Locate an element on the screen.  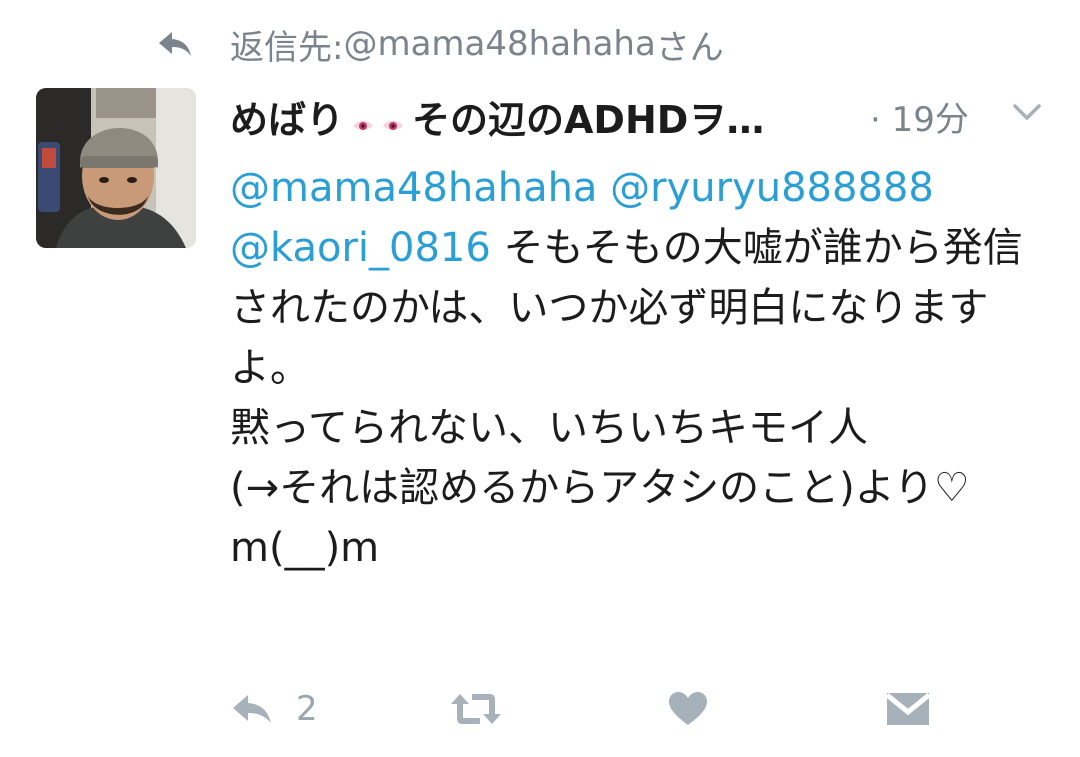
reply-context-suffix: さん is located at coordinates (689, 47).